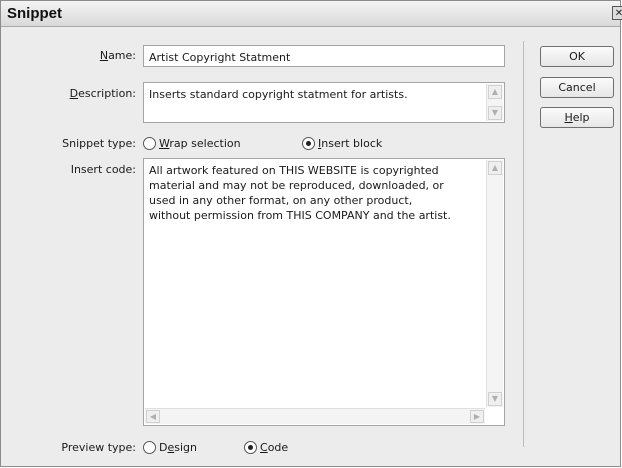 Image resolution: width=622 pixels, height=468 pixels. I want to click on name-input: Artist Copyright Statment, so click(324, 56).